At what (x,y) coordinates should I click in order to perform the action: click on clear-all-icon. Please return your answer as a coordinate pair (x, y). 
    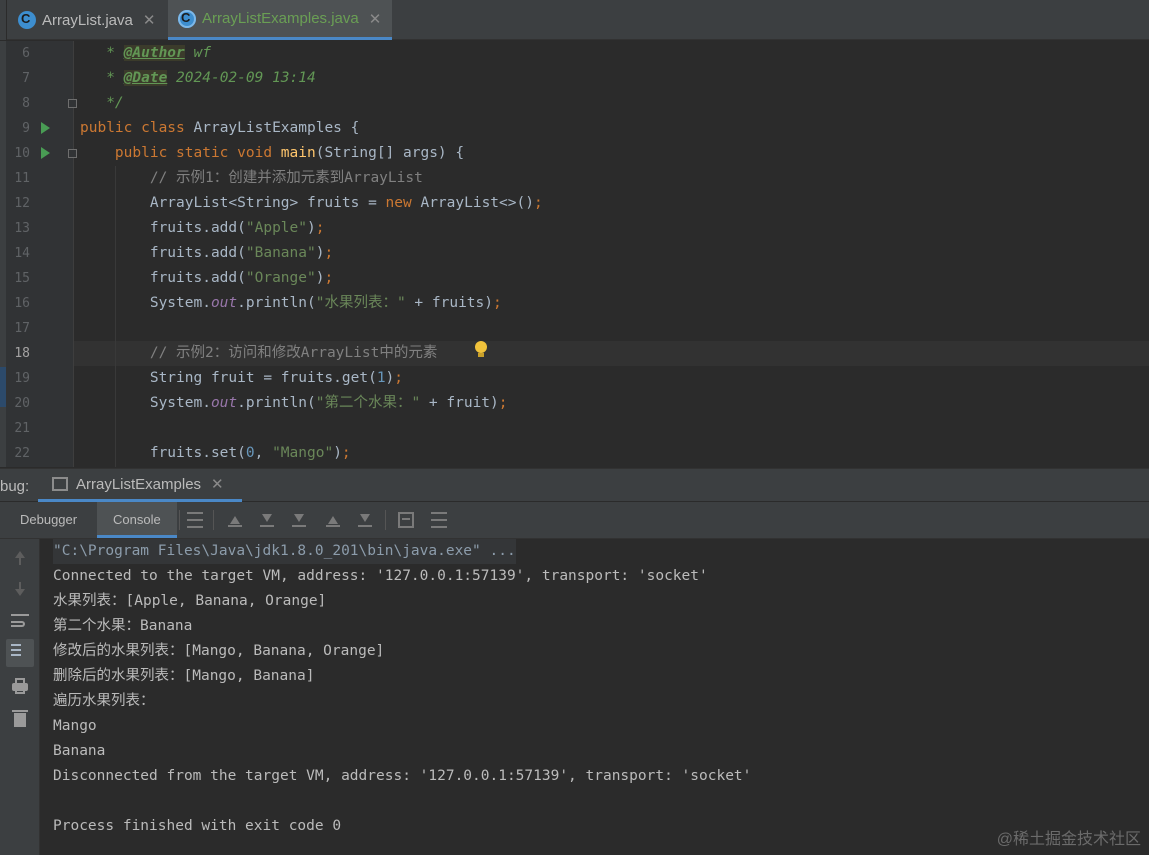
    Looking at the image, I should click on (20, 718).